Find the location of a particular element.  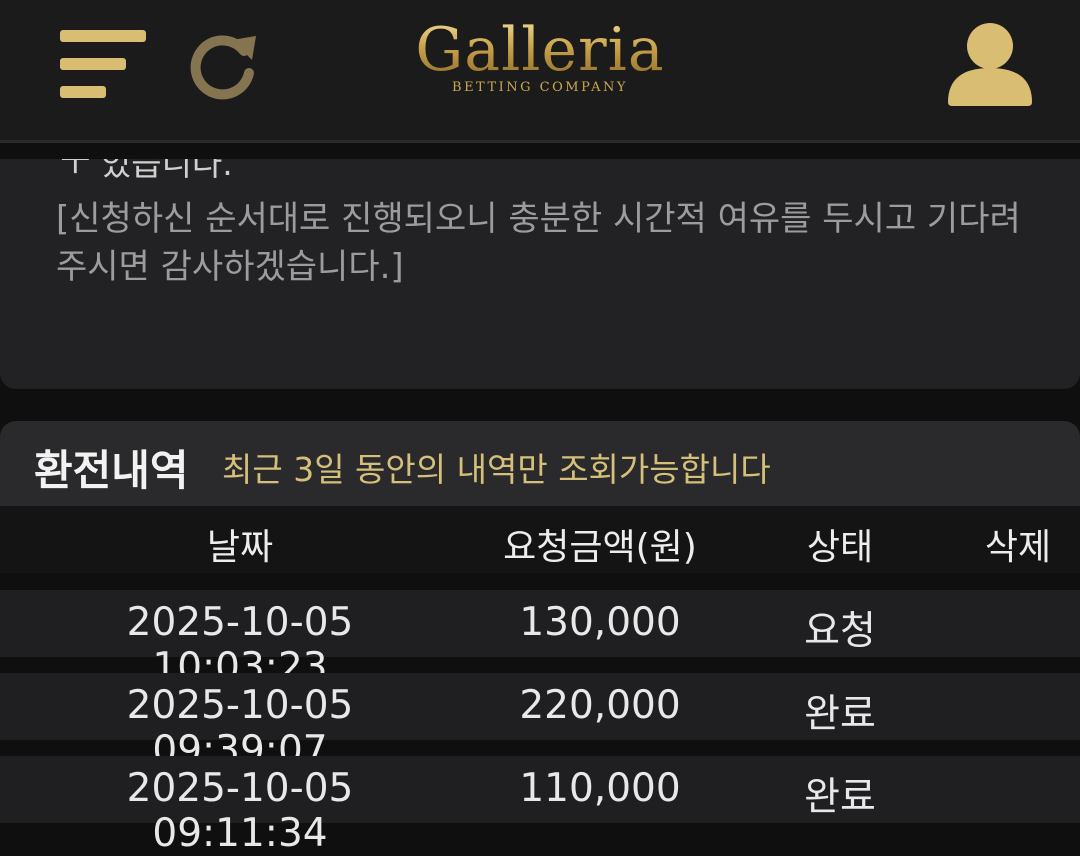

column-status: 상태 is located at coordinates (840, 547).